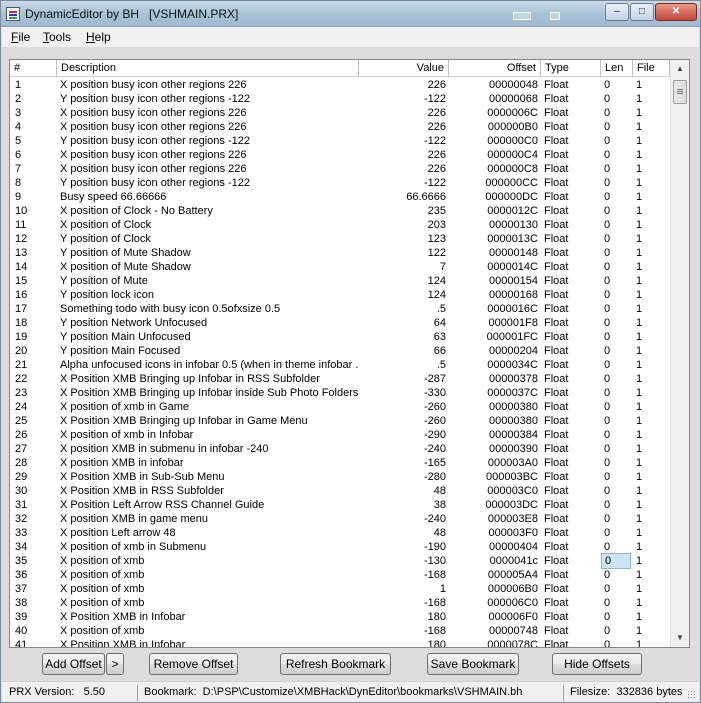 The width and height of the screenshot is (701, 703). What do you see at coordinates (571, 68) in the screenshot?
I see `column-header-type: Type` at bounding box center [571, 68].